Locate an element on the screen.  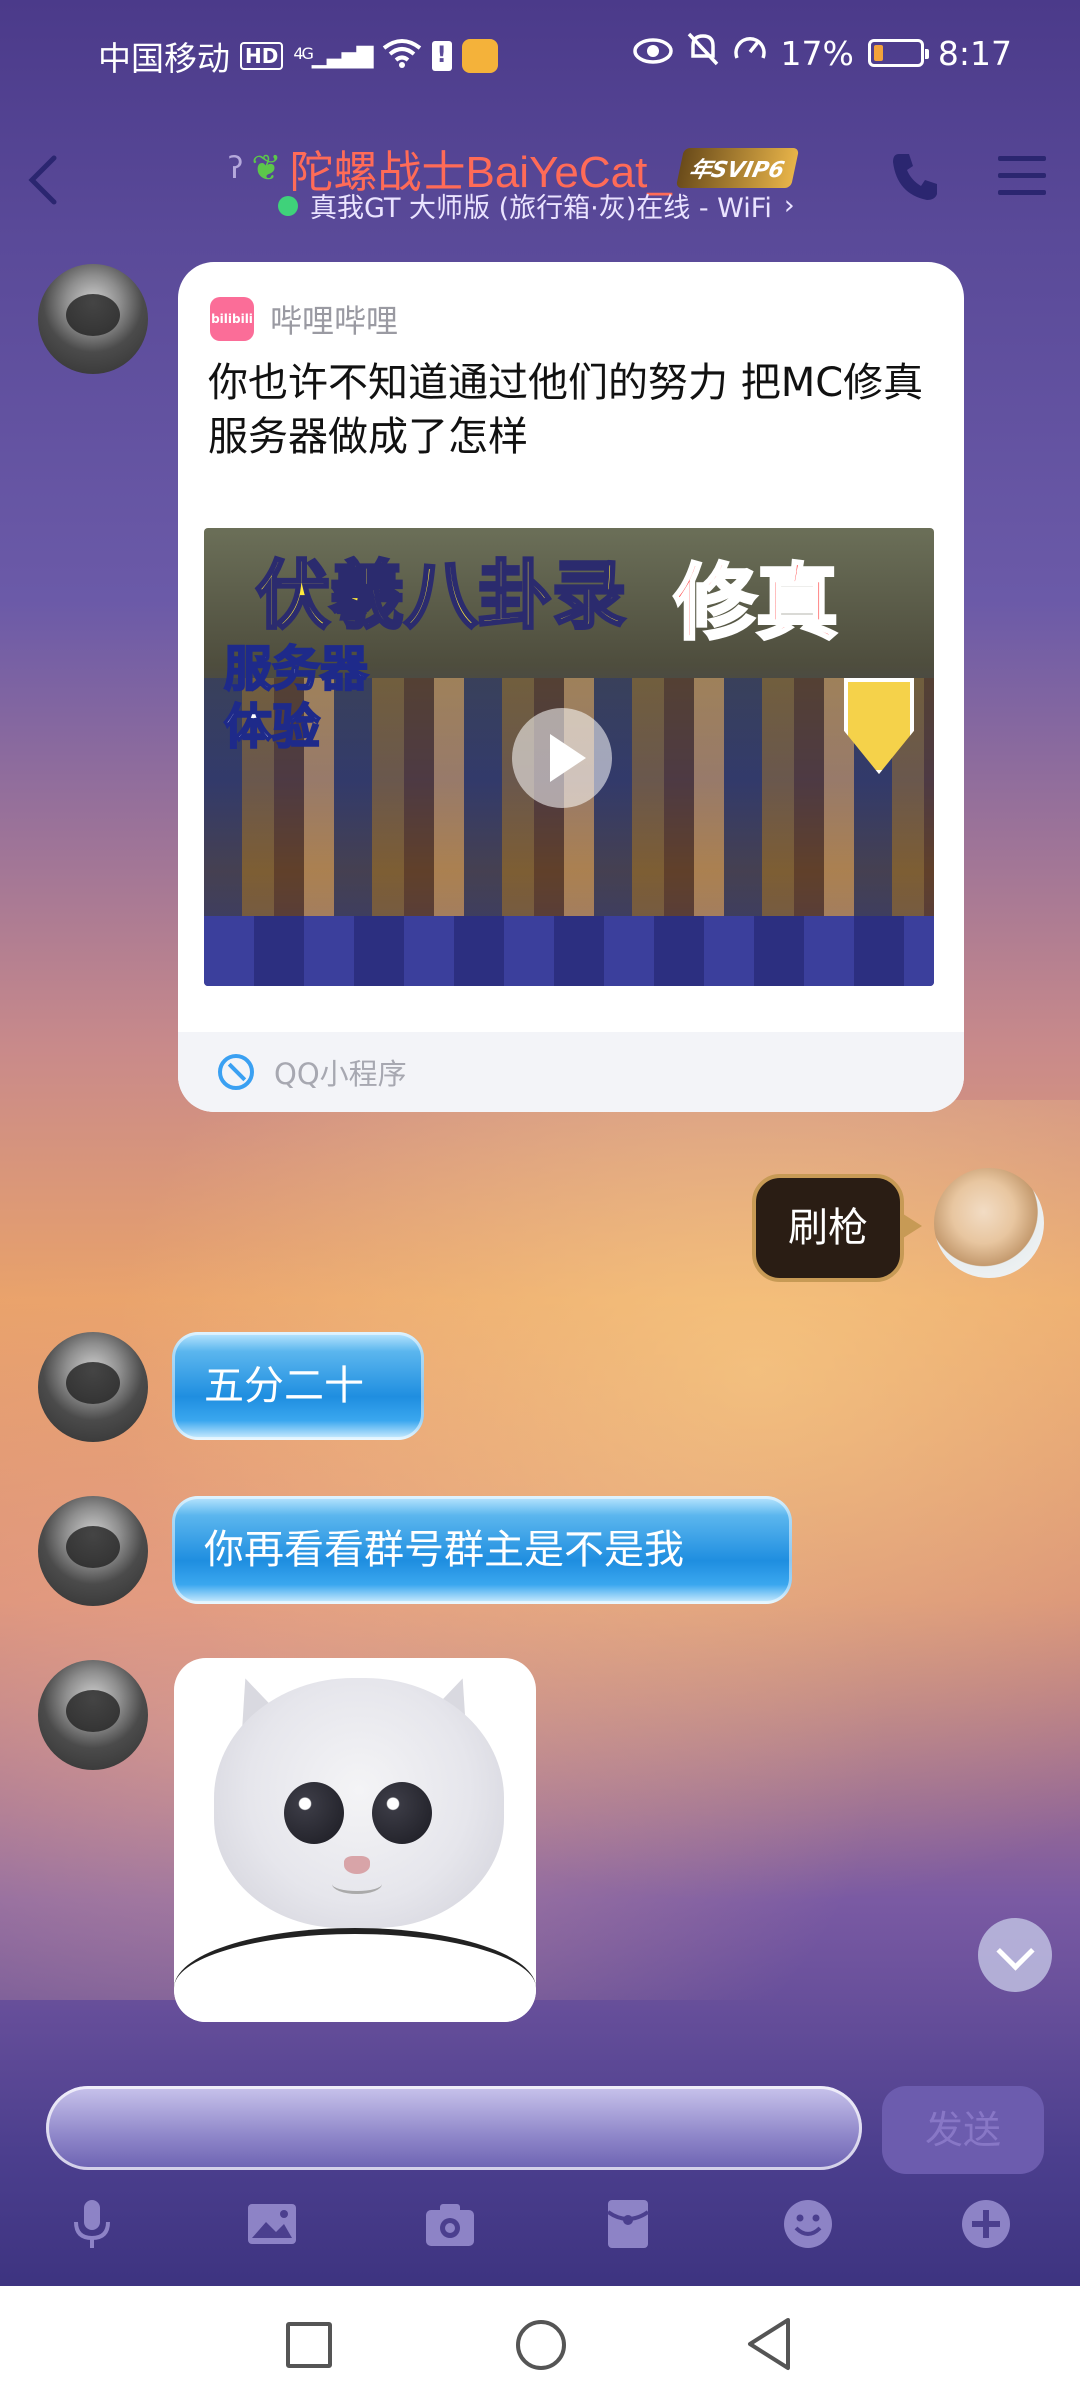
input-toolbar is located at coordinates (540, 2242).